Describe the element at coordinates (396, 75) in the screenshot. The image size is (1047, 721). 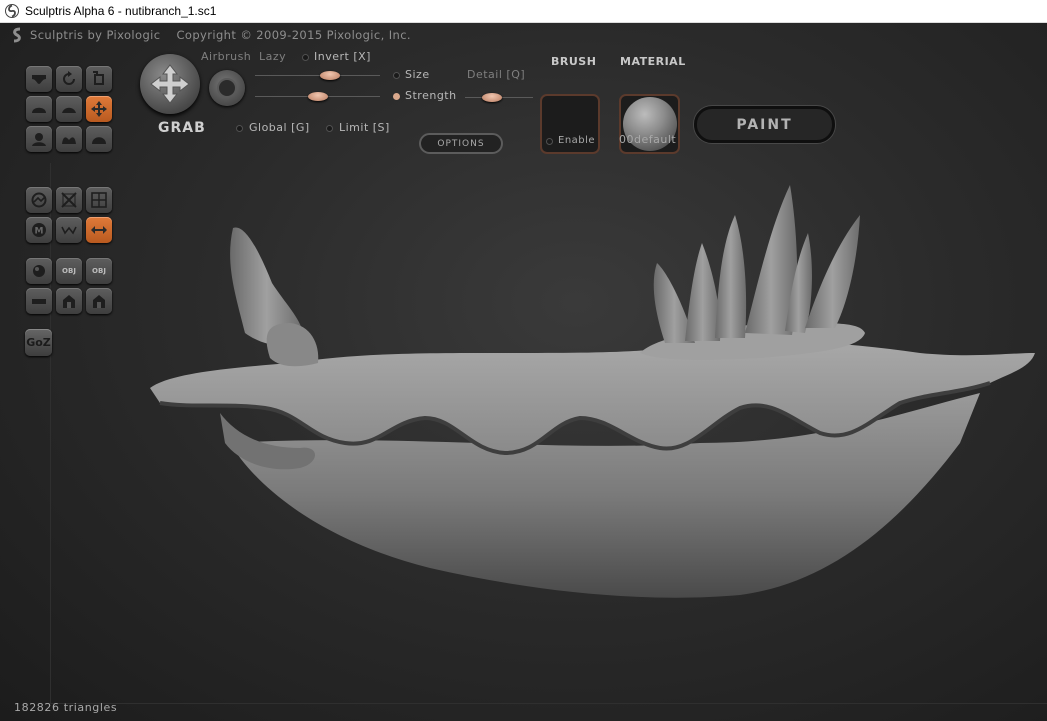
I see `size-radio` at that location.